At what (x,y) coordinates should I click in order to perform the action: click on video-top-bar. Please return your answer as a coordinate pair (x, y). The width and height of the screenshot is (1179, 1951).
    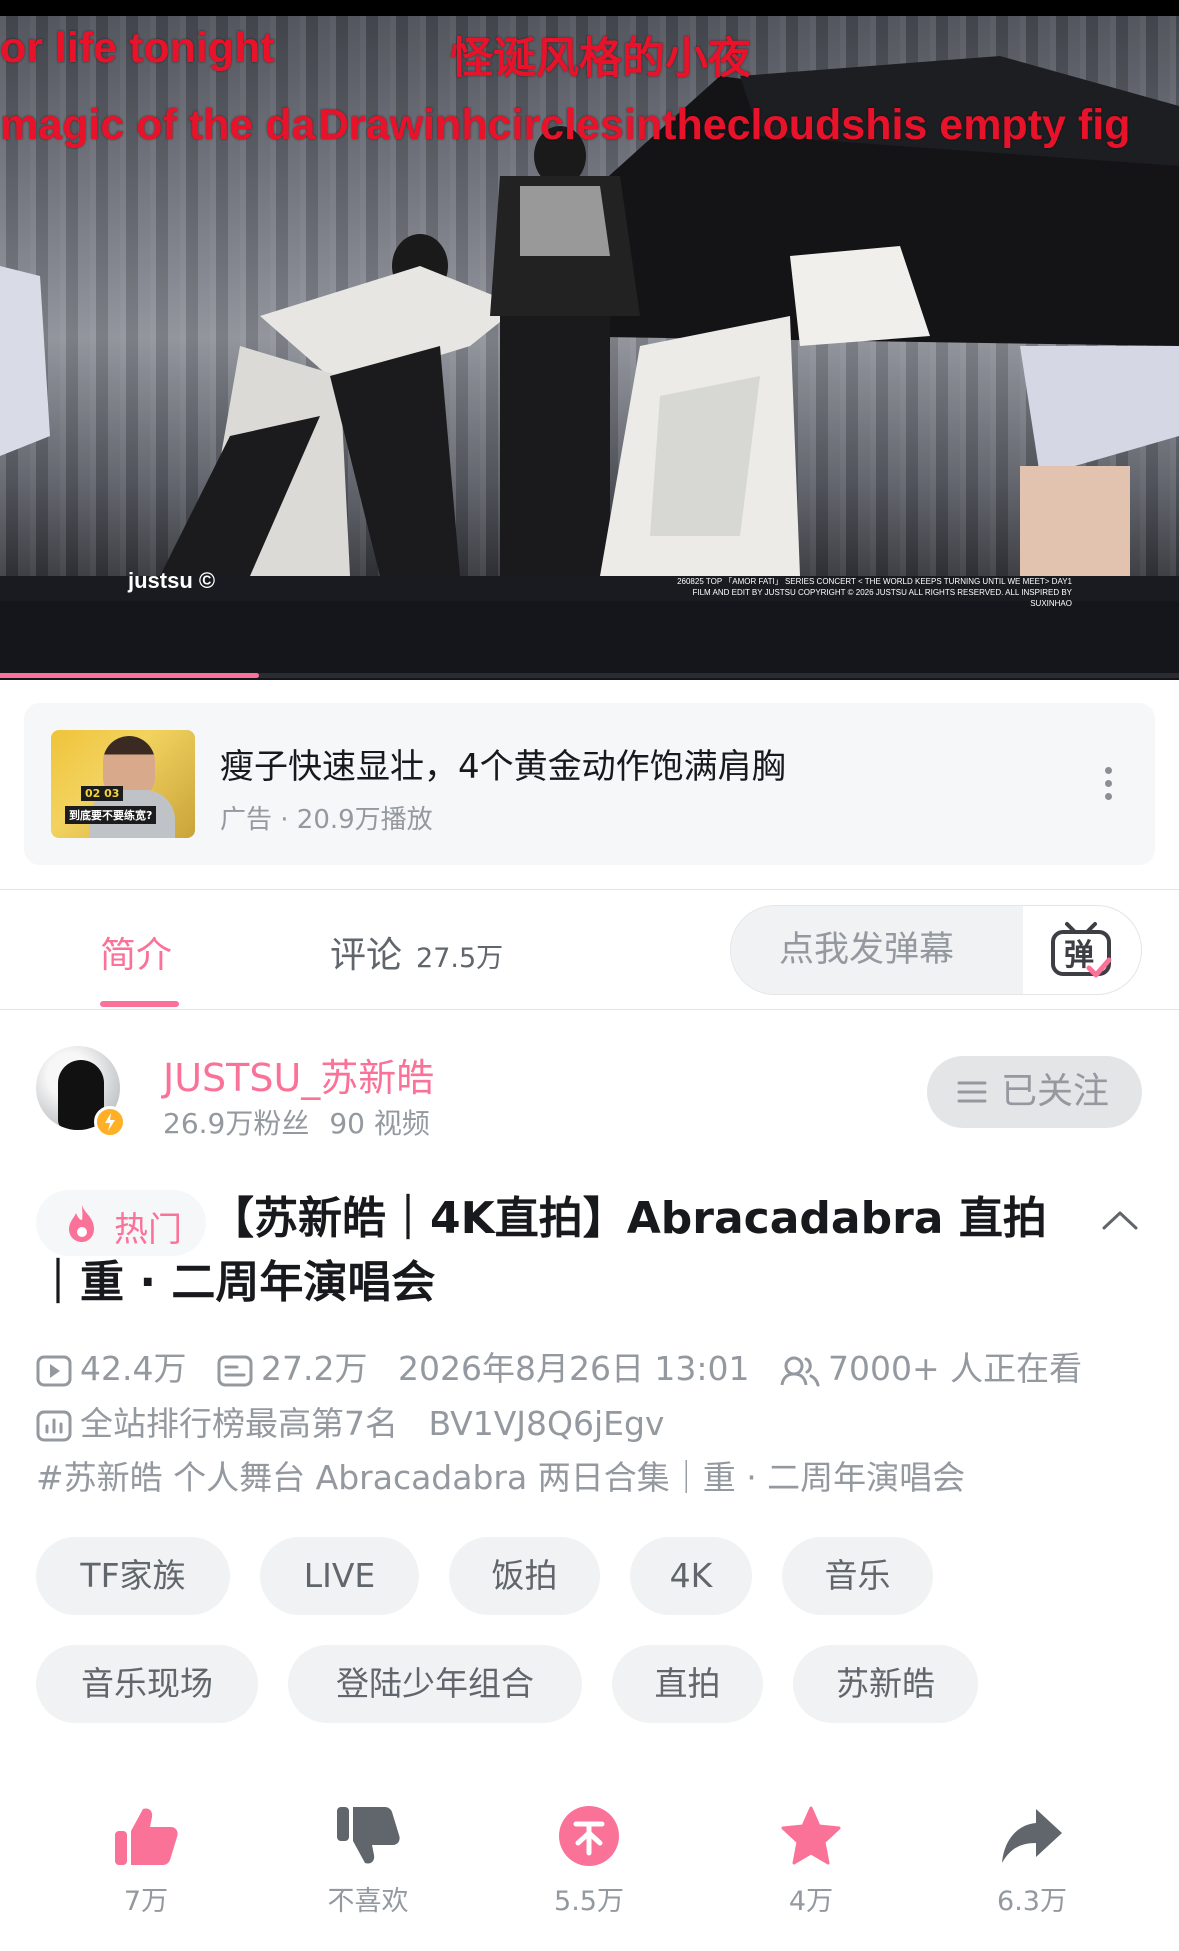
    Looking at the image, I should click on (589, 8).